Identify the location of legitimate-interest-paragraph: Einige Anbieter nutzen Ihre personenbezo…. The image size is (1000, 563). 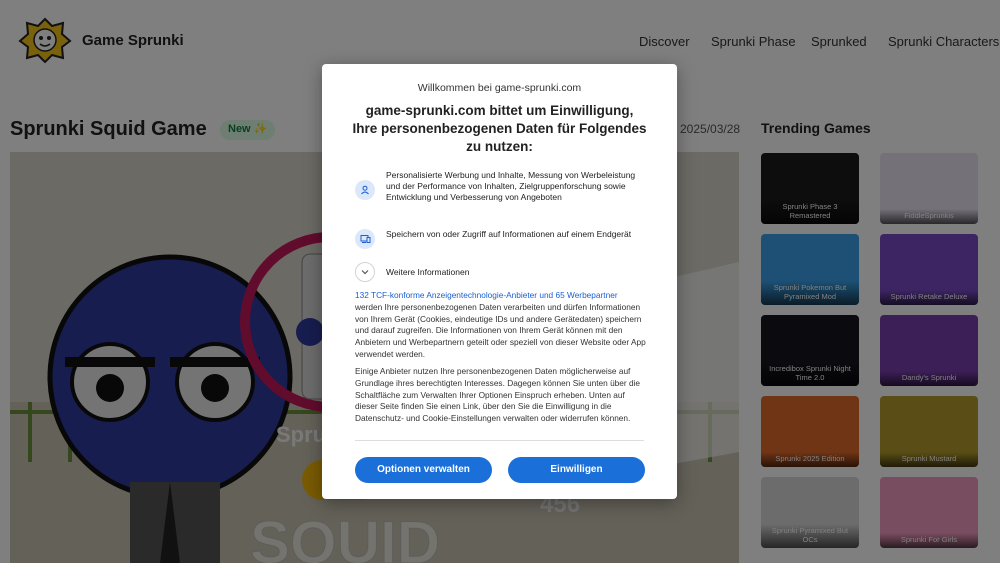
(498, 395).